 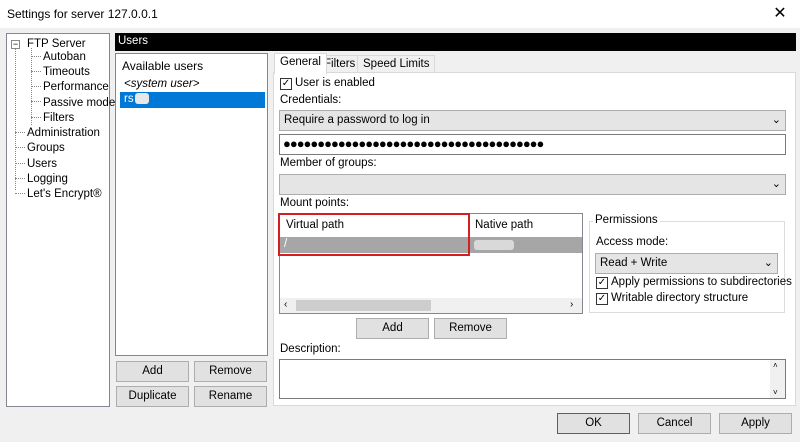 I want to click on add-mount-button: Add, so click(x=392, y=328).